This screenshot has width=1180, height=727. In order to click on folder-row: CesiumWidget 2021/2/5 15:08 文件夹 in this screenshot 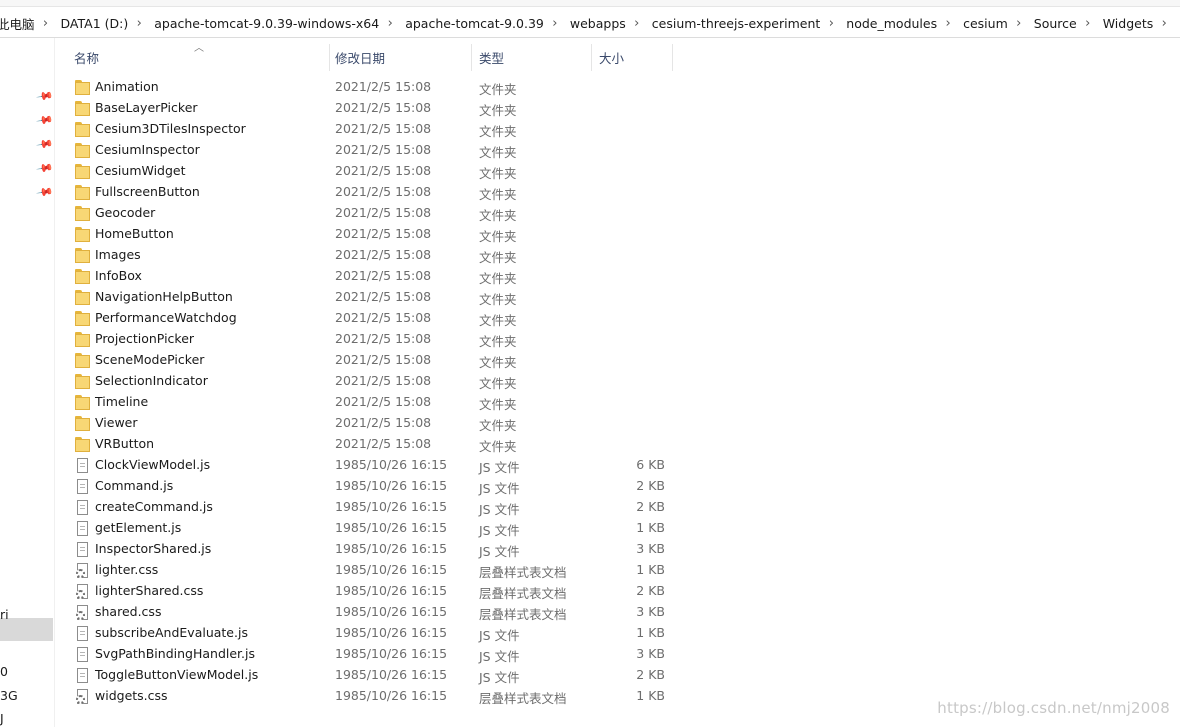, I will do `click(617, 171)`.